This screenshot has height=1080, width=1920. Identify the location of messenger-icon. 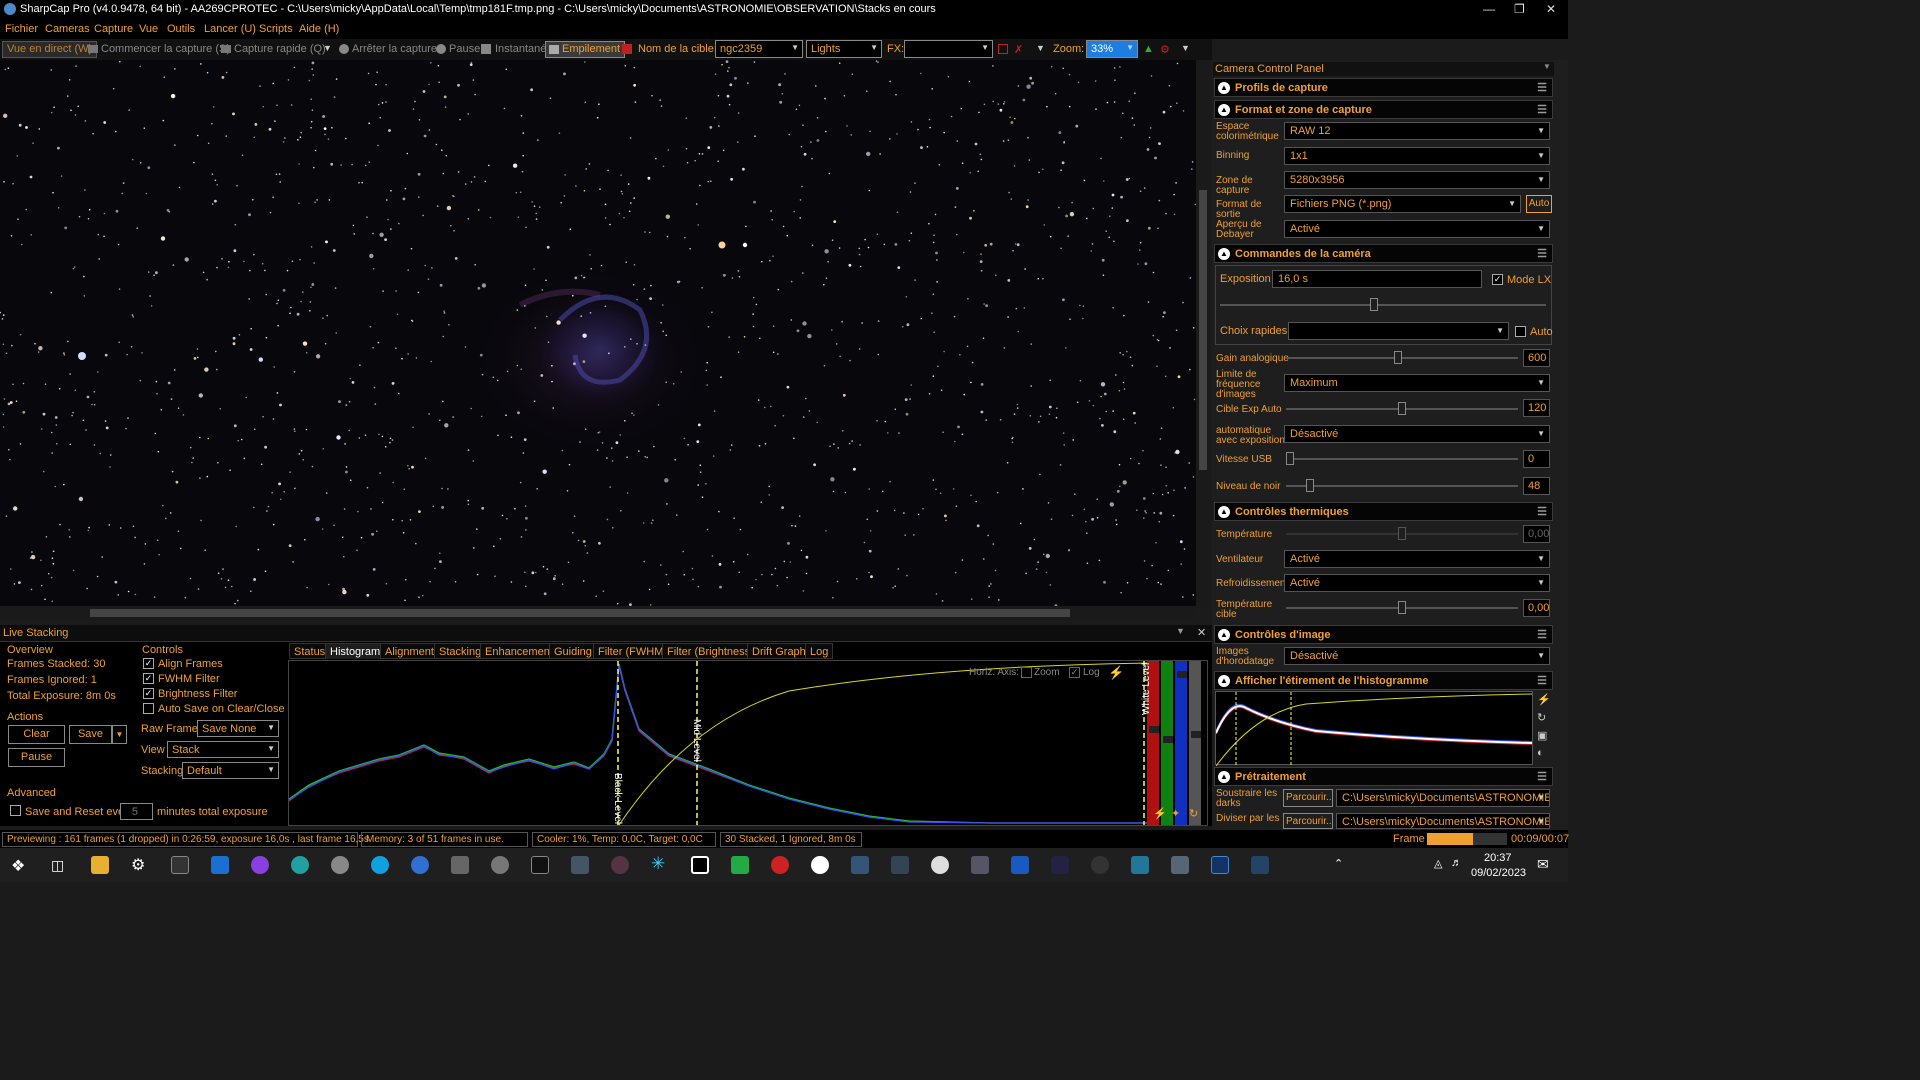
(260, 865).